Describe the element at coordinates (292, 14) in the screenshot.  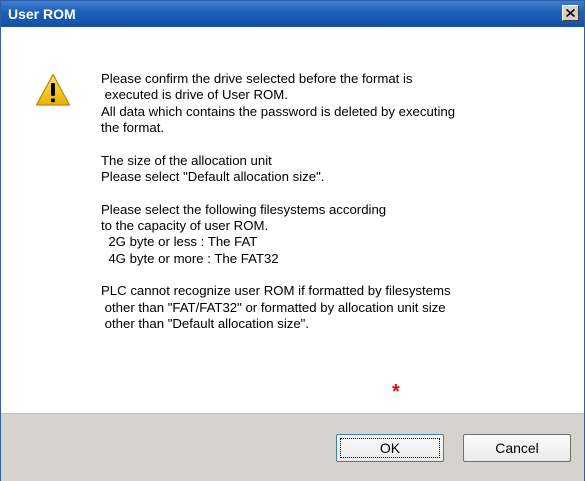
I see `title-bar: User ROM` at that location.